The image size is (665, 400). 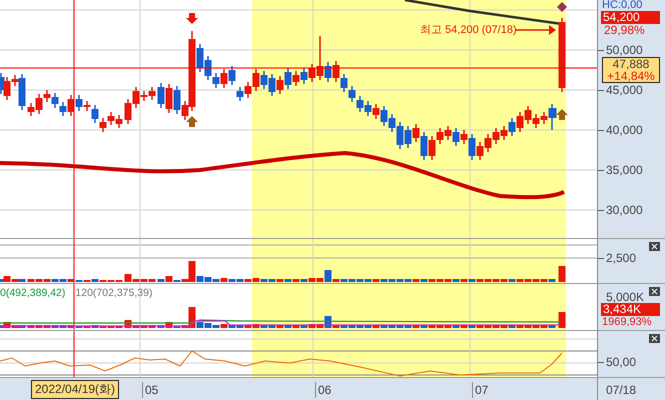 What do you see at coordinates (33, 293) in the screenshot?
I see `indicator-legend: 0(492,389,42)` at bounding box center [33, 293].